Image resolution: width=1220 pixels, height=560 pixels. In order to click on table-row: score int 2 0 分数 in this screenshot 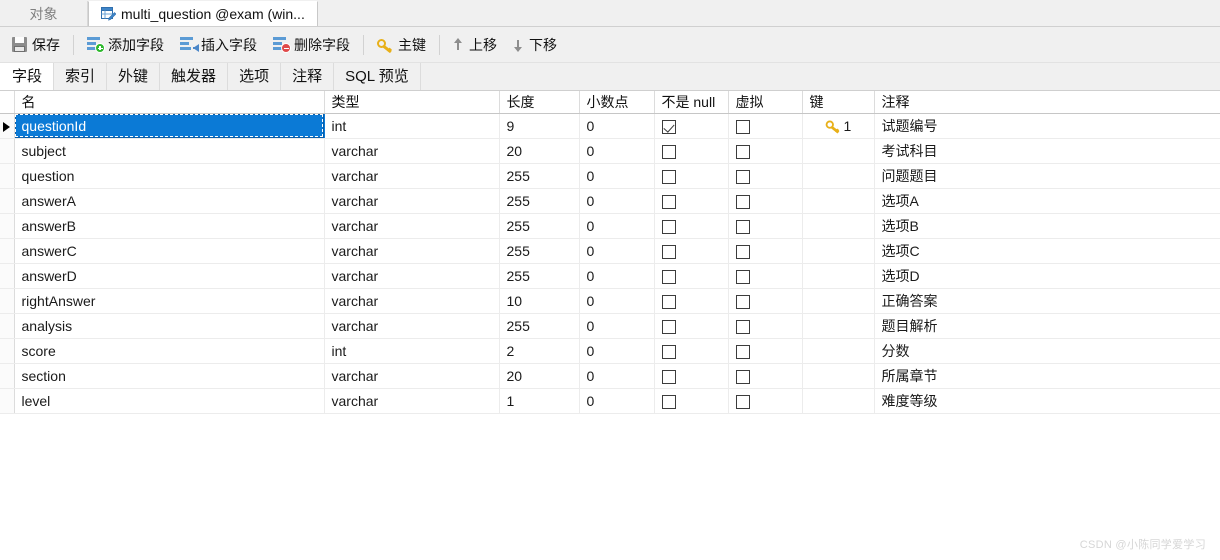, I will do `click(610, 351)`.